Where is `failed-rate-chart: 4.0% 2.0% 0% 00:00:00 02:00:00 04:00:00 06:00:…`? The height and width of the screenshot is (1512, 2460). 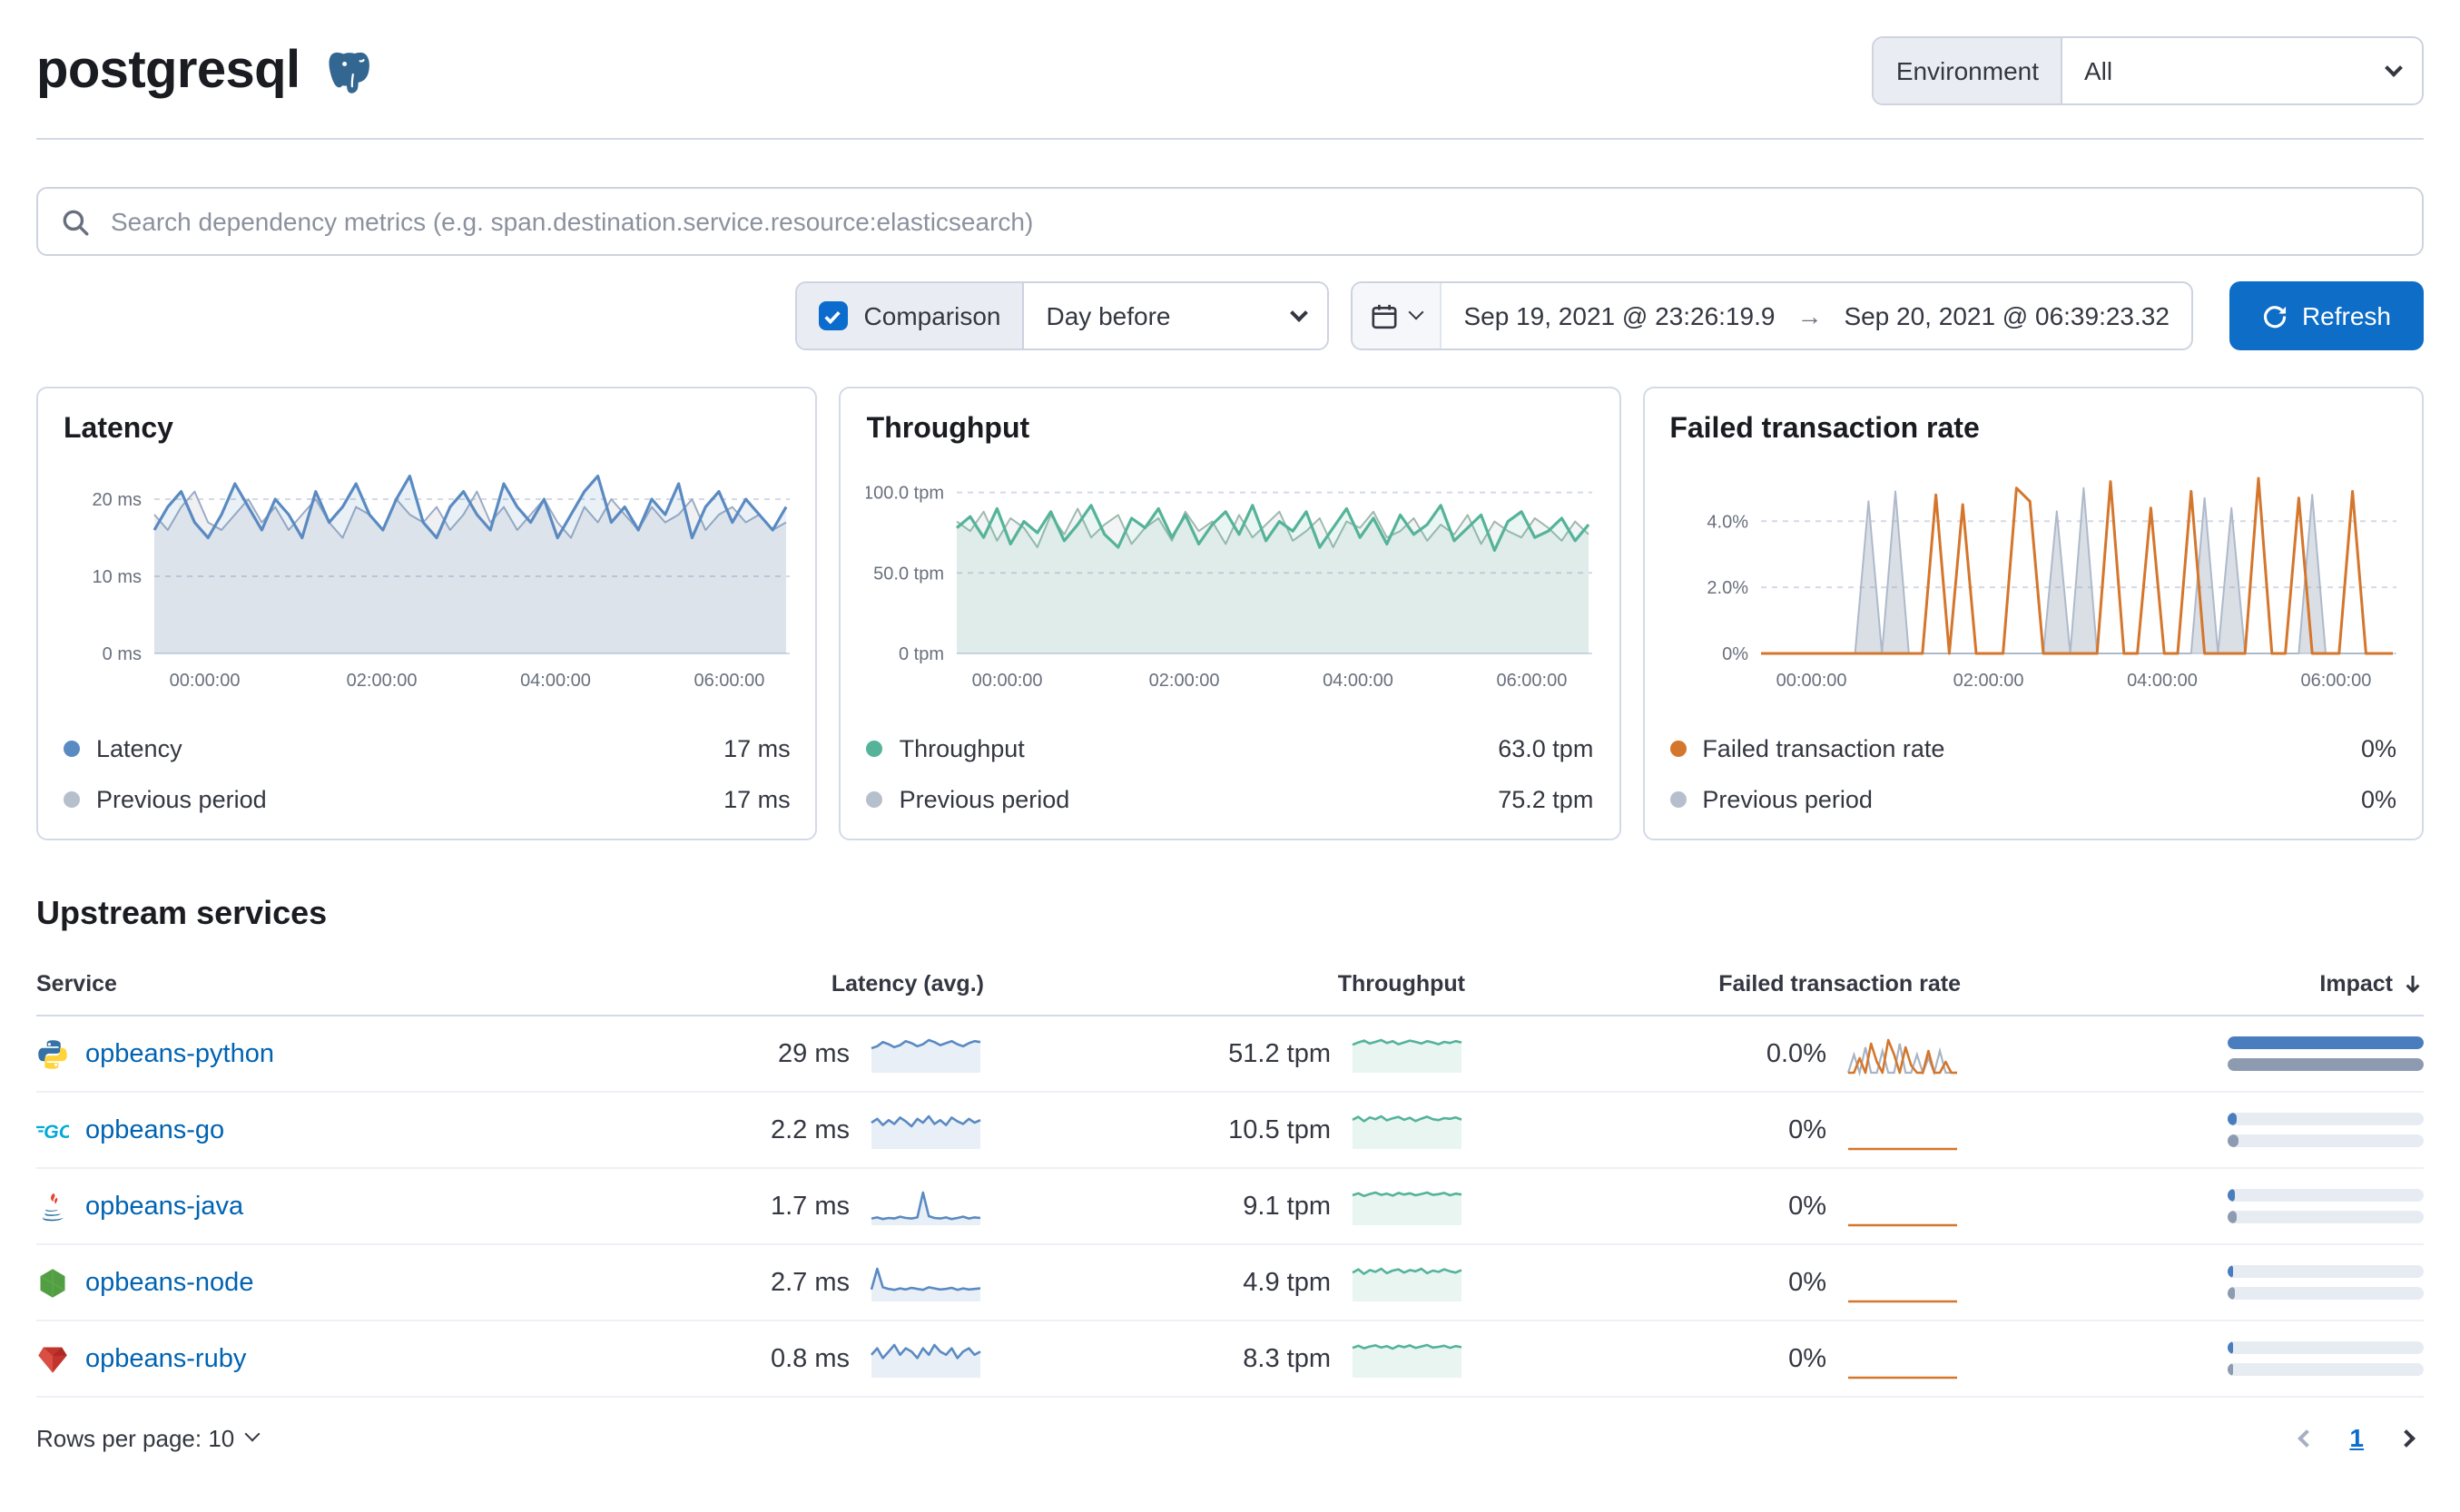
failed-rate-chart: 4.0% 2.0% 0% 00:00:00 02:00:00 04:00:00 06:00:… is located at coordinates (2051, 583).